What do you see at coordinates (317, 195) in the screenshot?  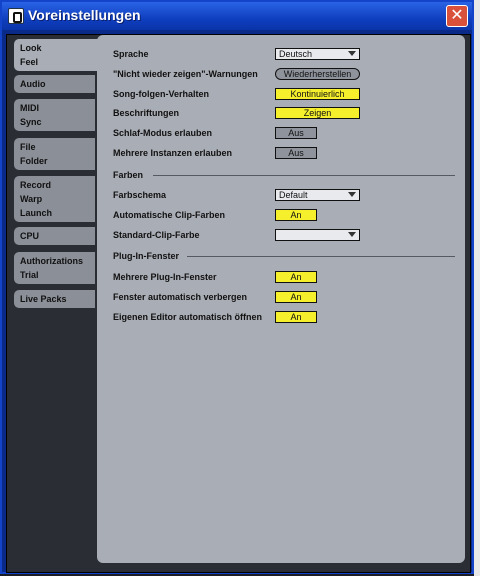 I see `farbschema-select: Default` at bounding box center [317, 195].